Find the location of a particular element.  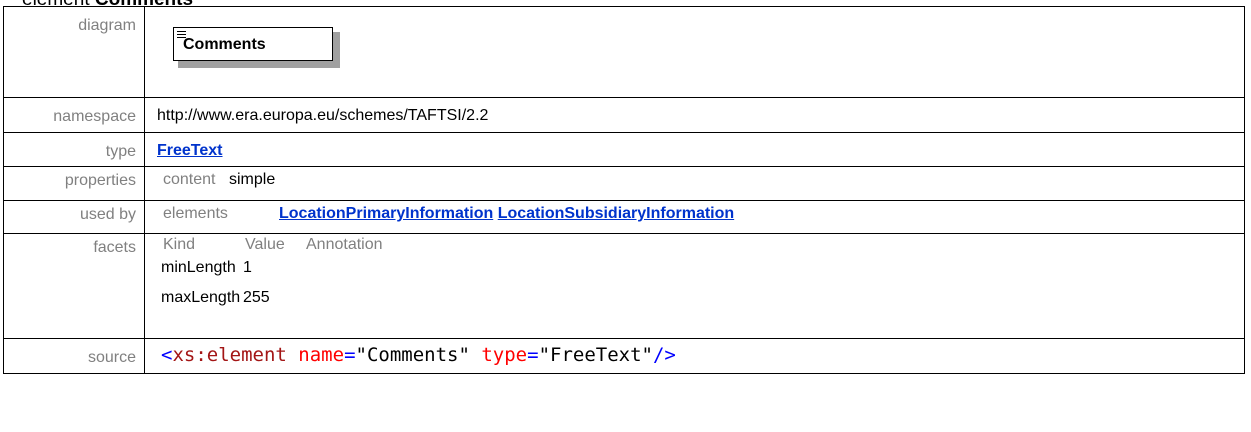

label-source: source is located at coordinates (74, 356).